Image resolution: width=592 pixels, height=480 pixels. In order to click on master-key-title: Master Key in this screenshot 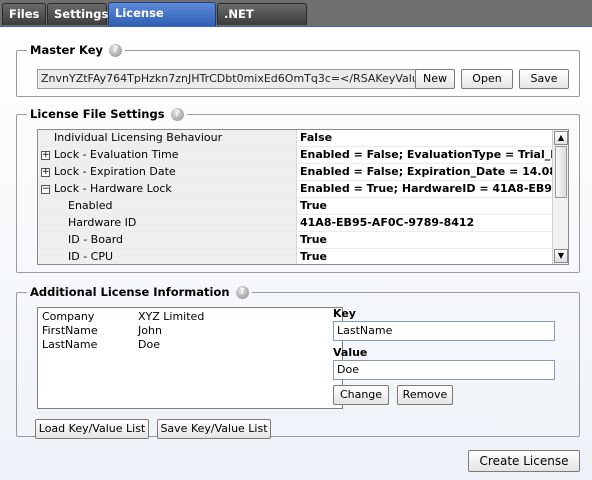, I will do `click(67, 50)`.